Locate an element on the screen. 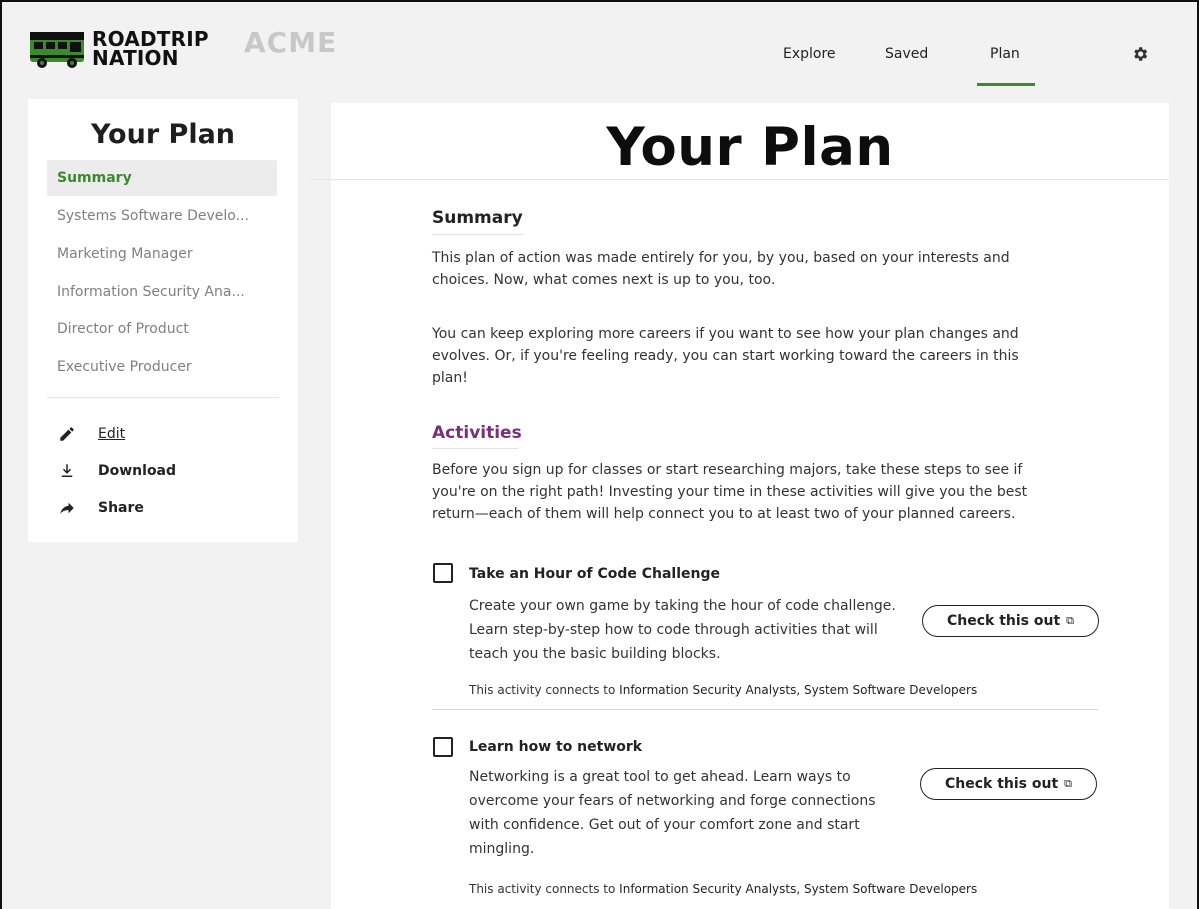 The height and width of the screenshot is (909, 1199). nav-active-indicator is located at coordinates (1006, 84).